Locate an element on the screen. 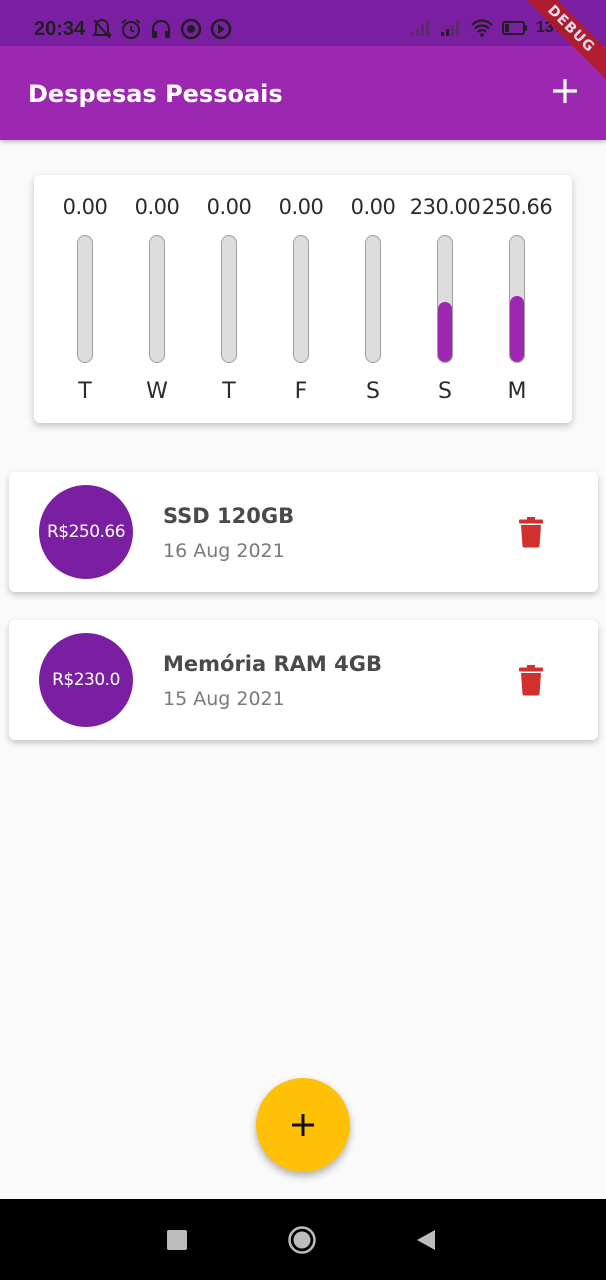 This screenshot has width=606, height=1280. transaction-date: 15 Aug 2021 is located at coordinates (224, 699).